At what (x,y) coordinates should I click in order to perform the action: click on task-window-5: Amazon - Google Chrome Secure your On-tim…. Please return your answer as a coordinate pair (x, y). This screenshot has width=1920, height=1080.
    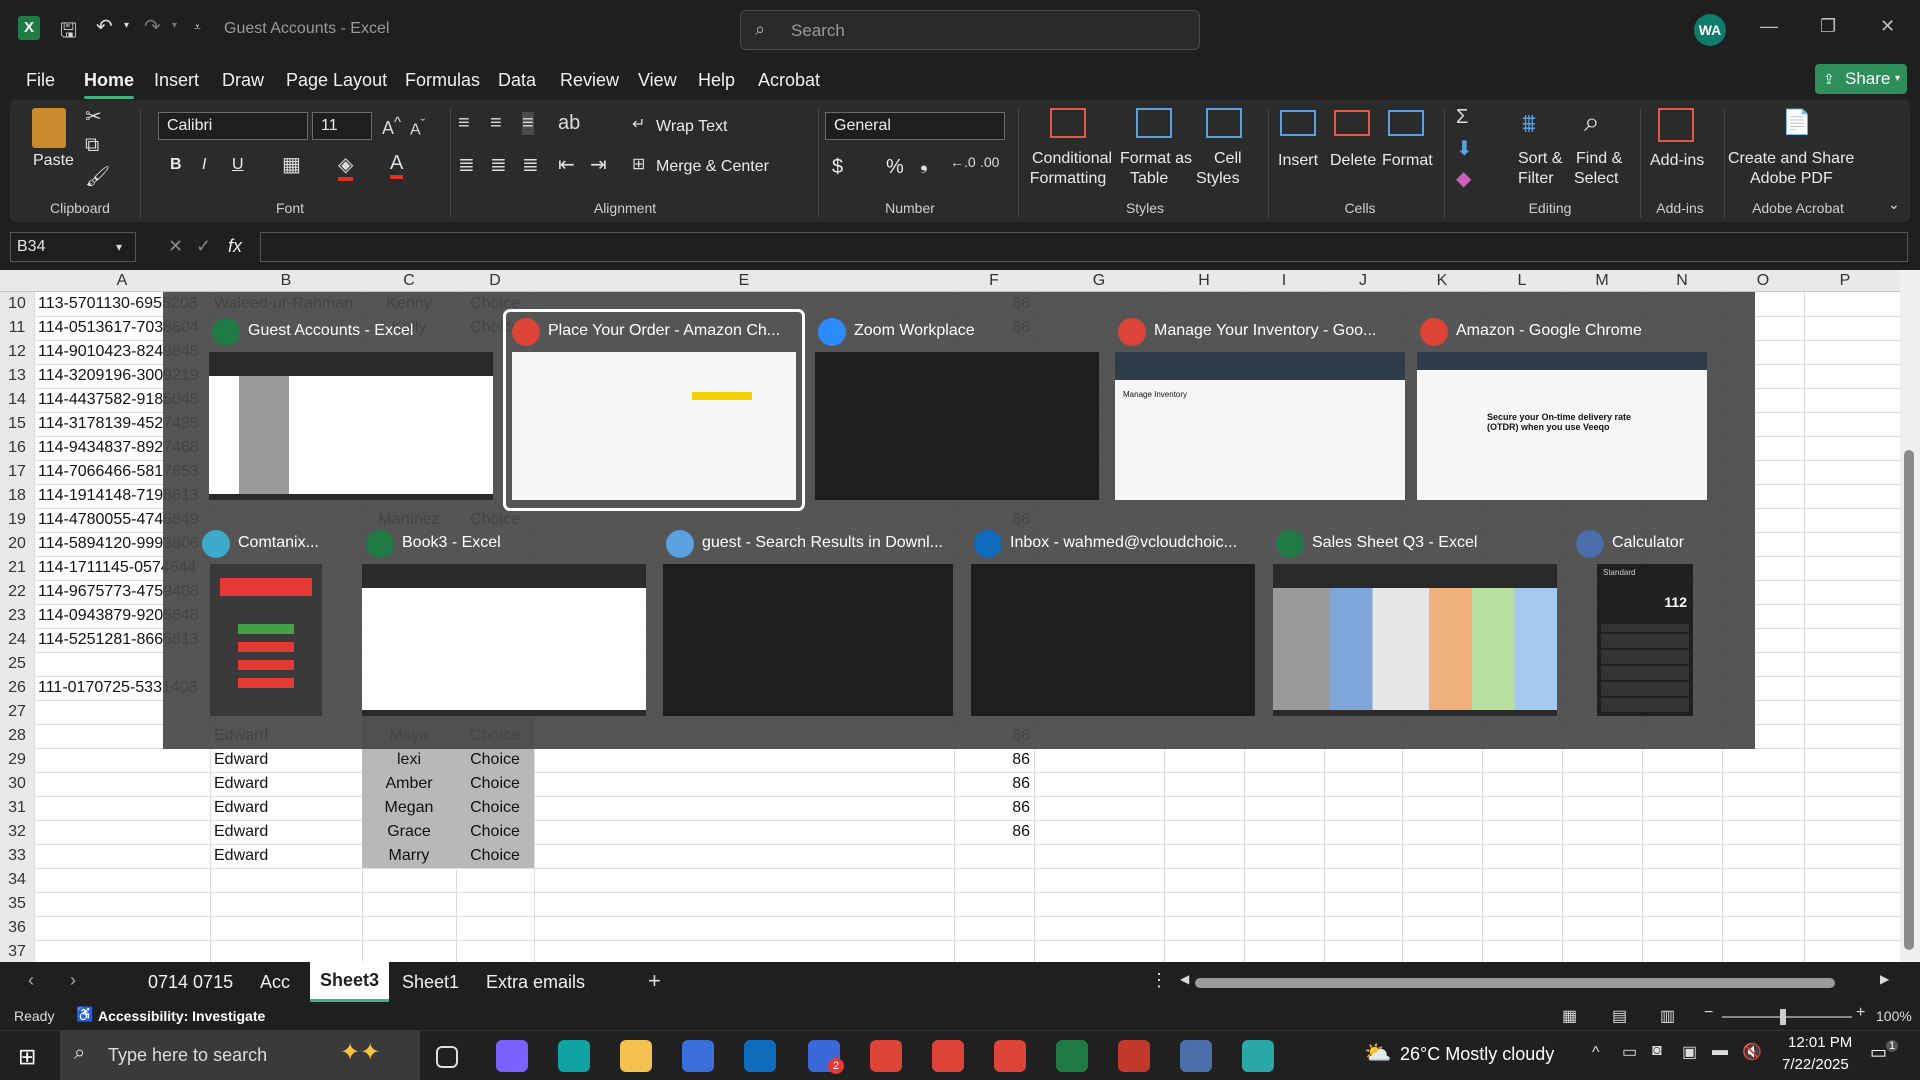
    Looking at the image, I should click on (1562, 410).